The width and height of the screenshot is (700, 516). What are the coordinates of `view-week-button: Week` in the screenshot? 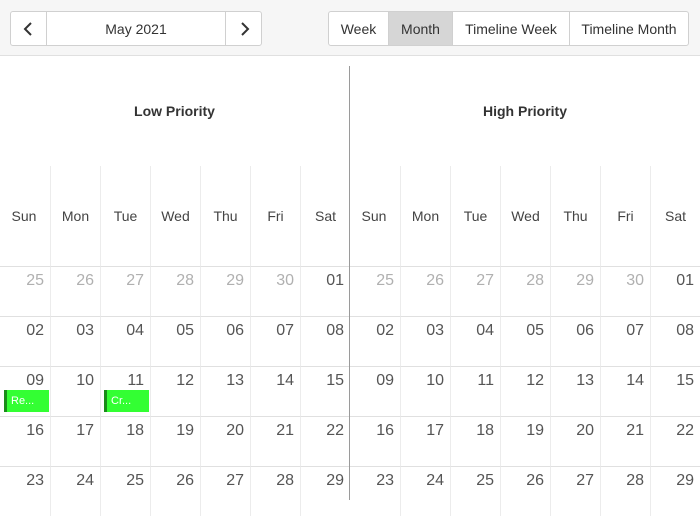 It's located at (358, 28).